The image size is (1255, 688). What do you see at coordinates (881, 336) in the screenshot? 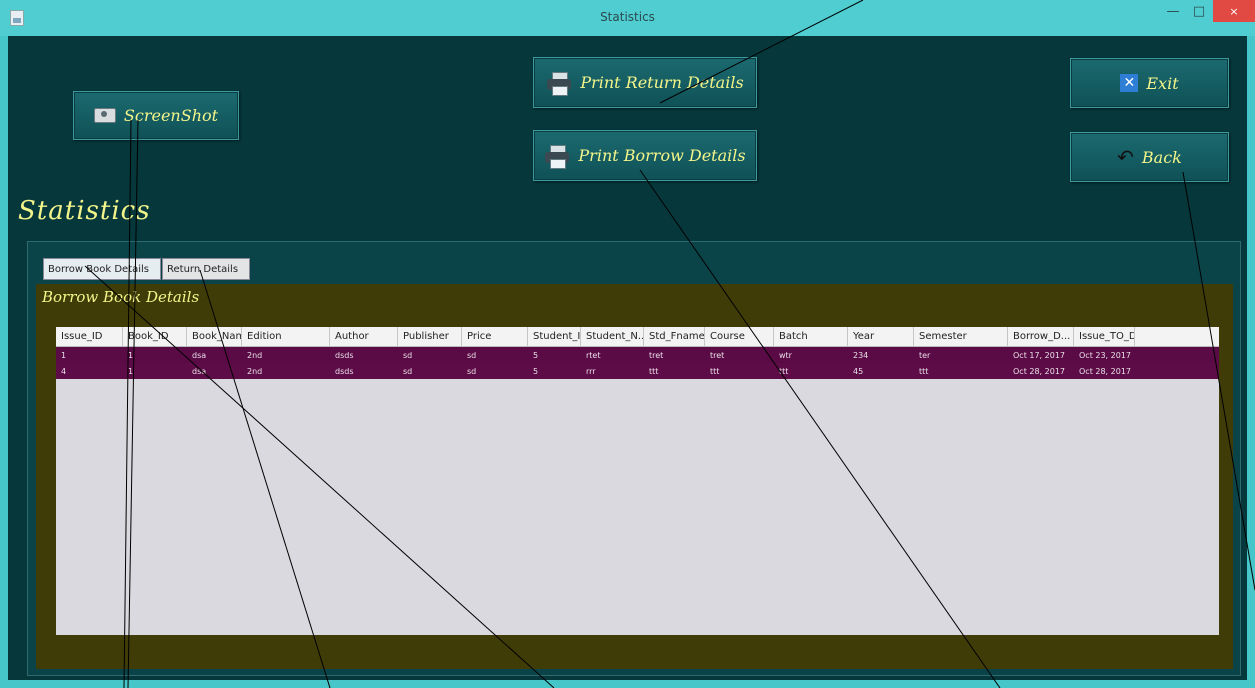
I see `column-header: Year` at bounding box center [881, 336].